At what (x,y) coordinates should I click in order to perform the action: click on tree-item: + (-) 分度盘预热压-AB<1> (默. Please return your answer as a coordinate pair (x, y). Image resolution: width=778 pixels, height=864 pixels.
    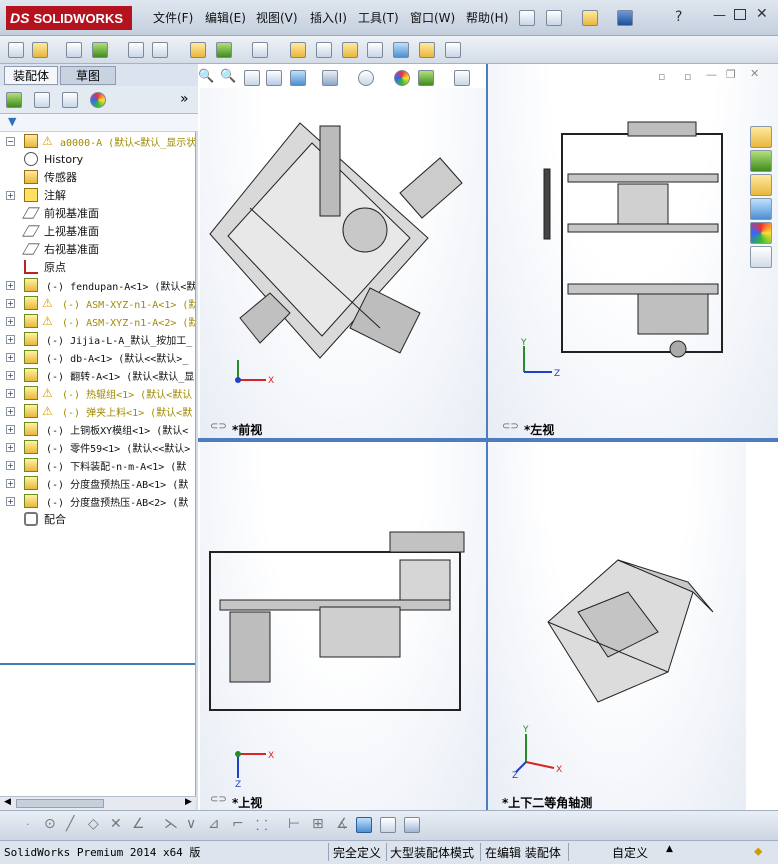
    Looking at the image, I should click on (97, 483).